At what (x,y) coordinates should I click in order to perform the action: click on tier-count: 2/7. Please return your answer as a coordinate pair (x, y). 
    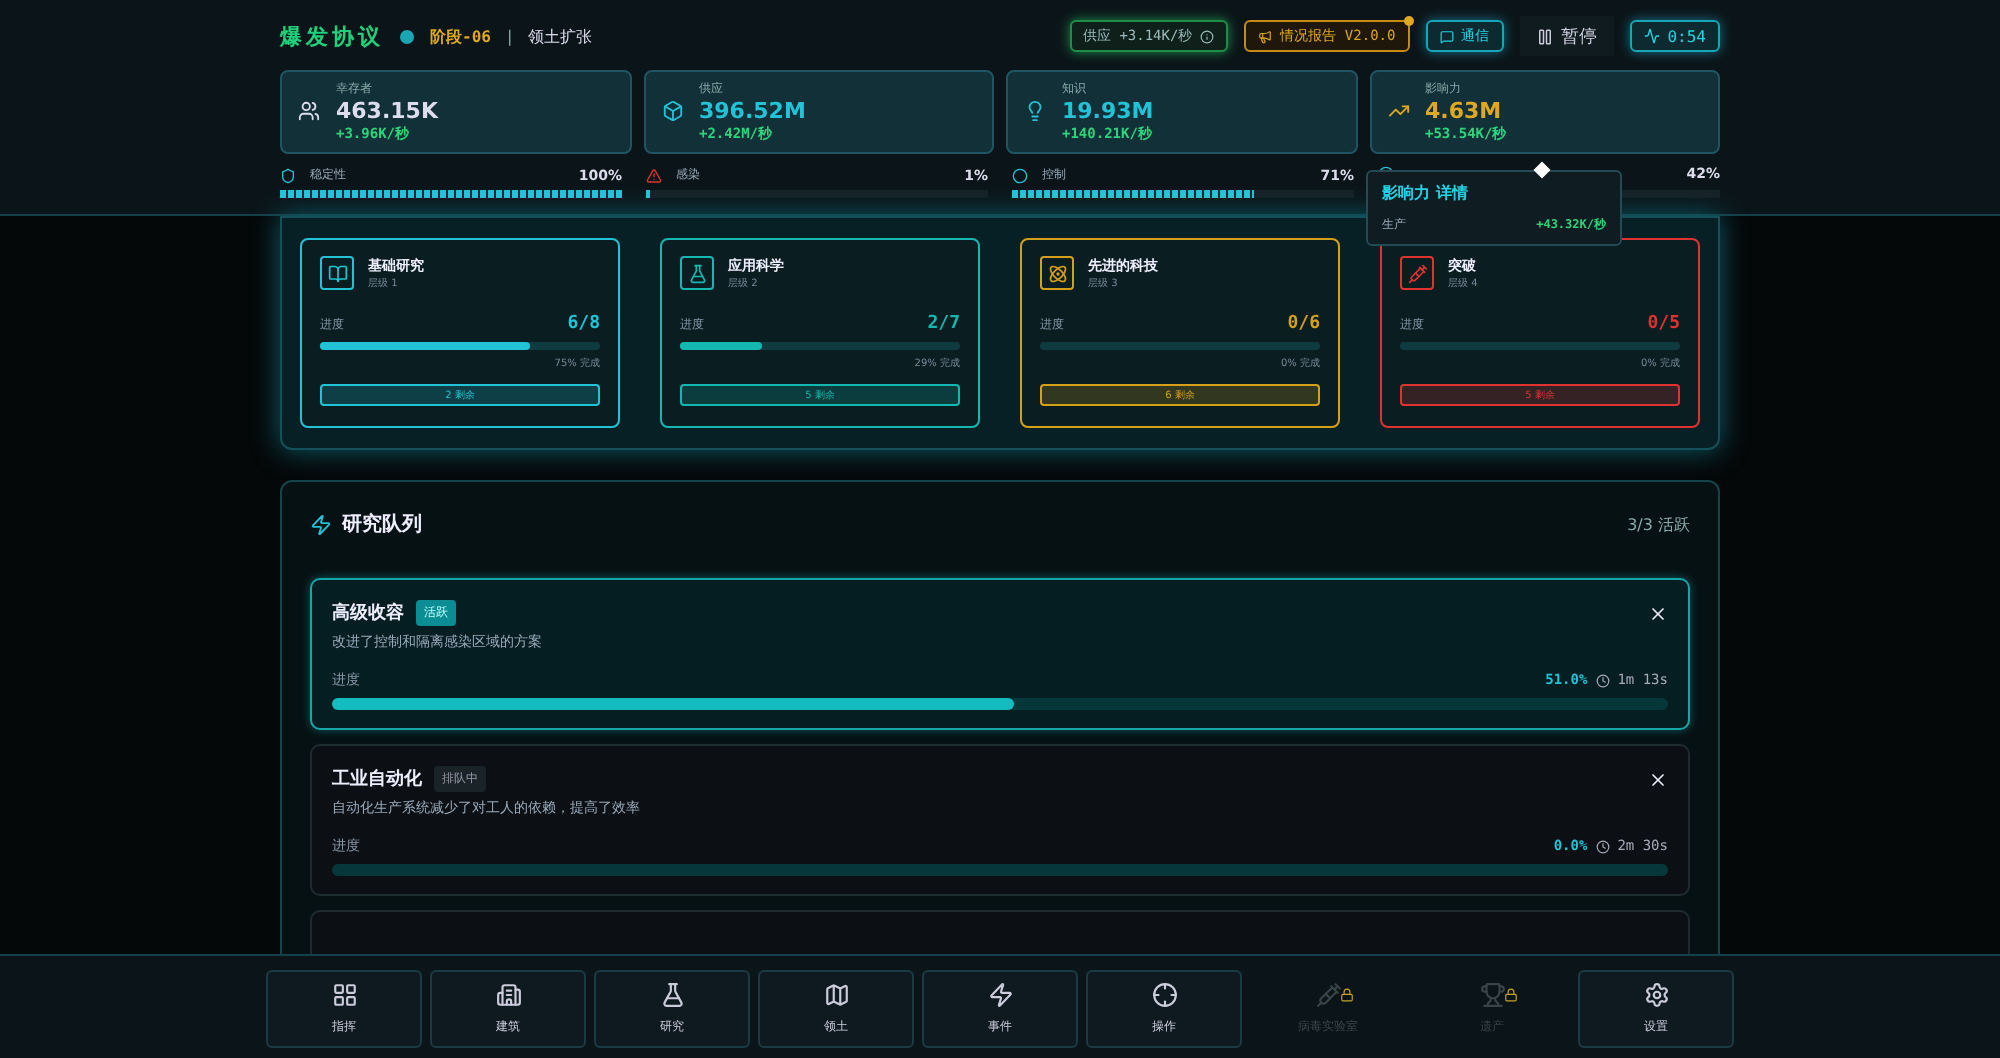
    Looking at the image, I should click on (943, 324).